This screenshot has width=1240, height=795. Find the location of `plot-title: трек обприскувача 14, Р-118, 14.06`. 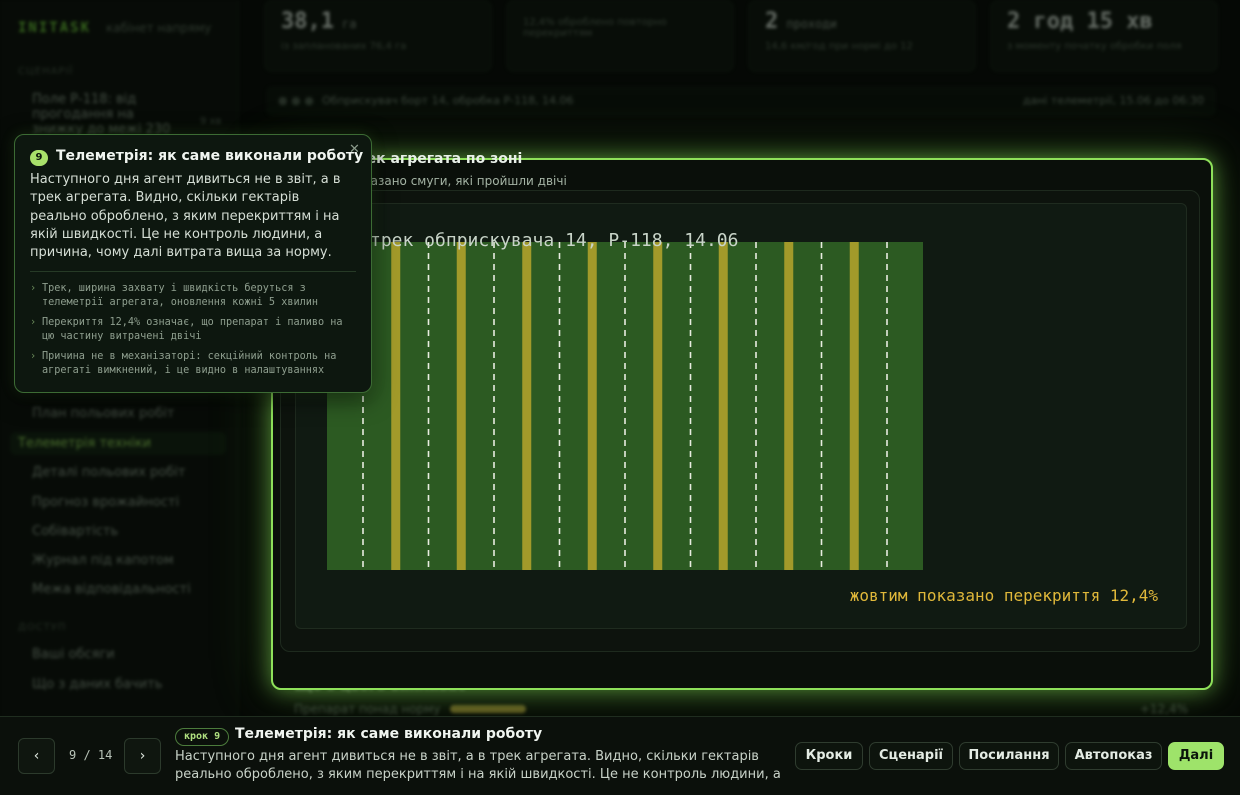

plot-title: трек обприскувача 14, Р-118, 14.06 is located at coordinates (554, 240).